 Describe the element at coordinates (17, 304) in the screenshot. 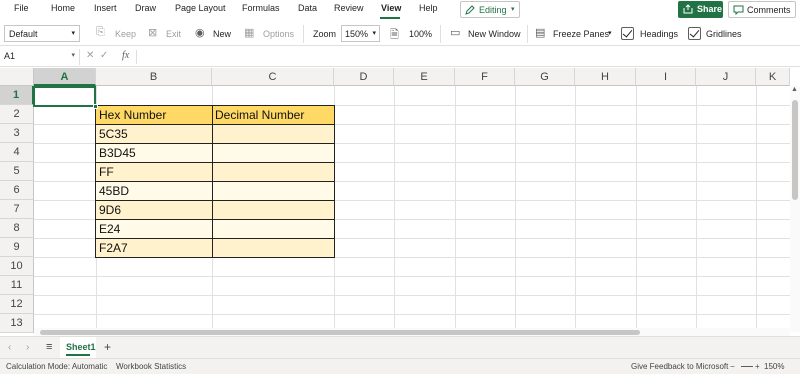

I see `row-header-12: 12` at that location.